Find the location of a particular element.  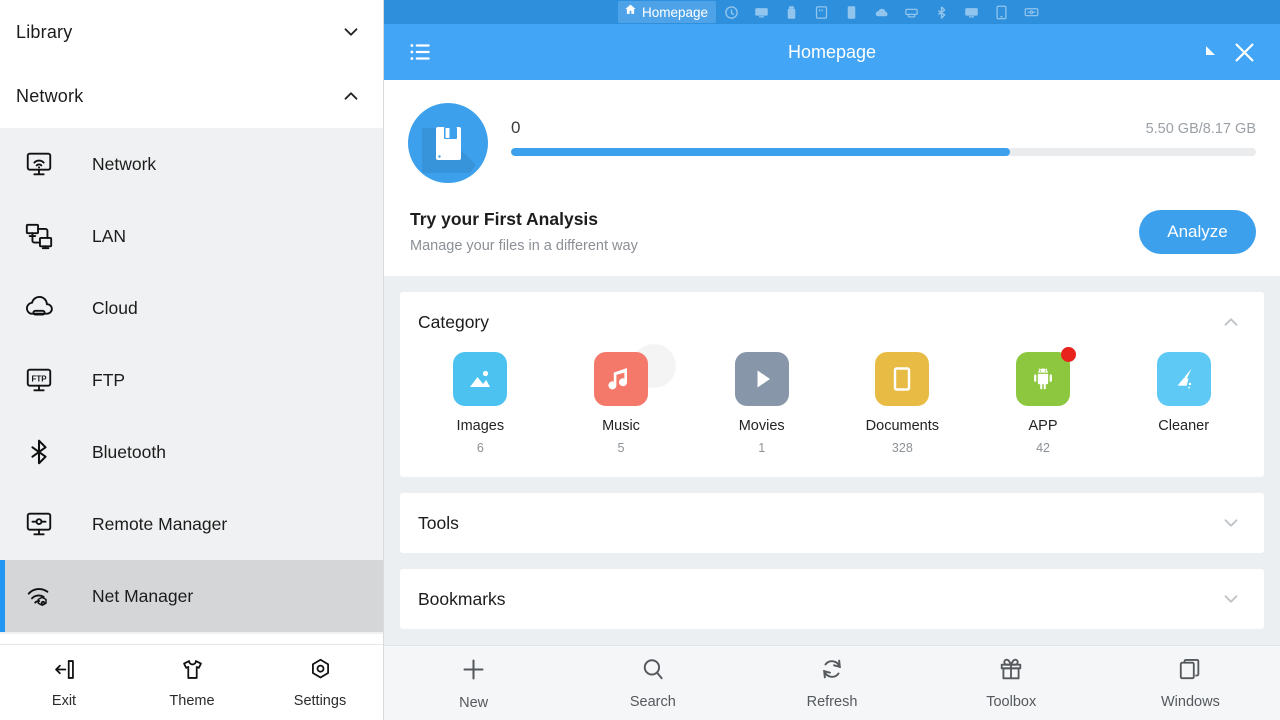

gift-icon is located at coordinates (1011, 671).